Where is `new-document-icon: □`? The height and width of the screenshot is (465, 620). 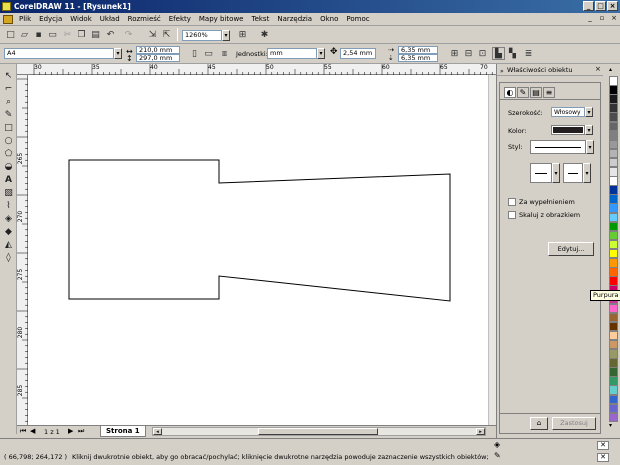 new-document-icon: □ is located at coordinates (10, 34).